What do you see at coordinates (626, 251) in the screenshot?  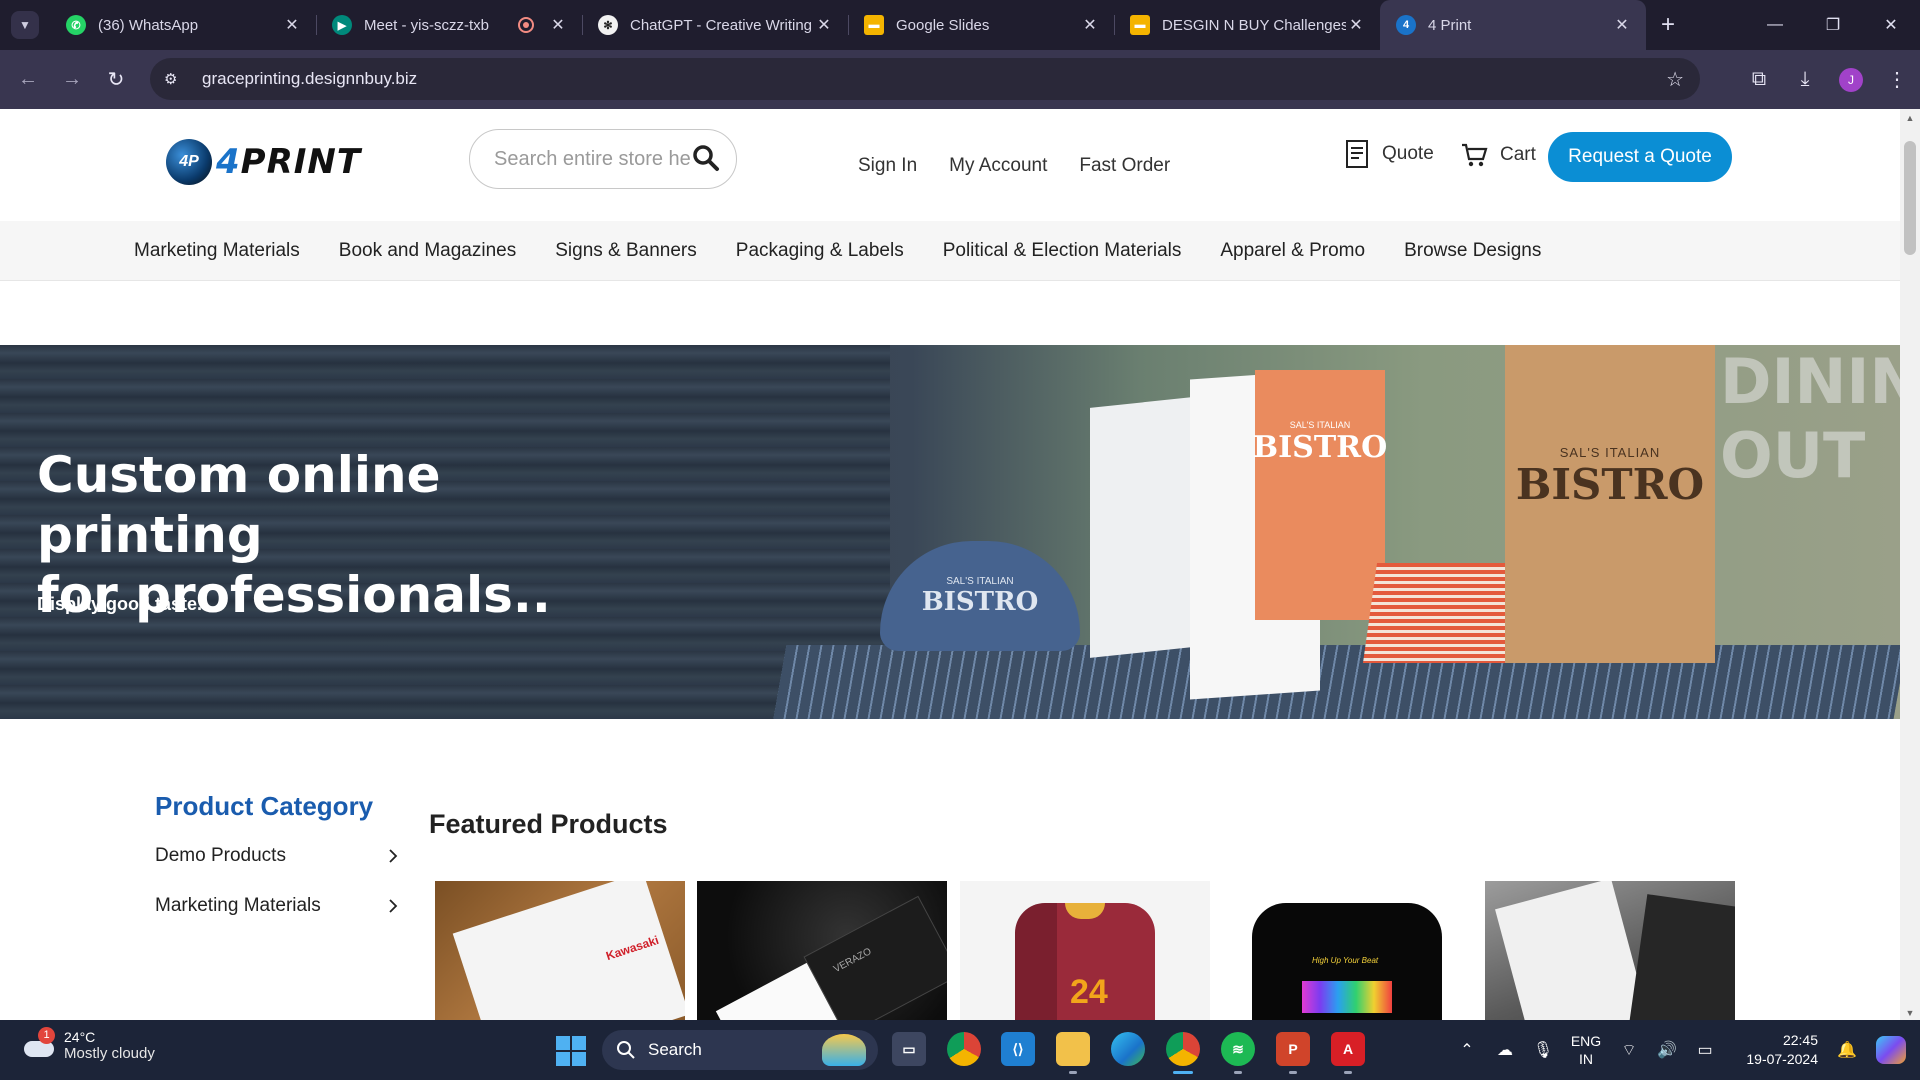 I see `nav-item-signs-banners: Signs & Banners` at bounding box center [626, 251].